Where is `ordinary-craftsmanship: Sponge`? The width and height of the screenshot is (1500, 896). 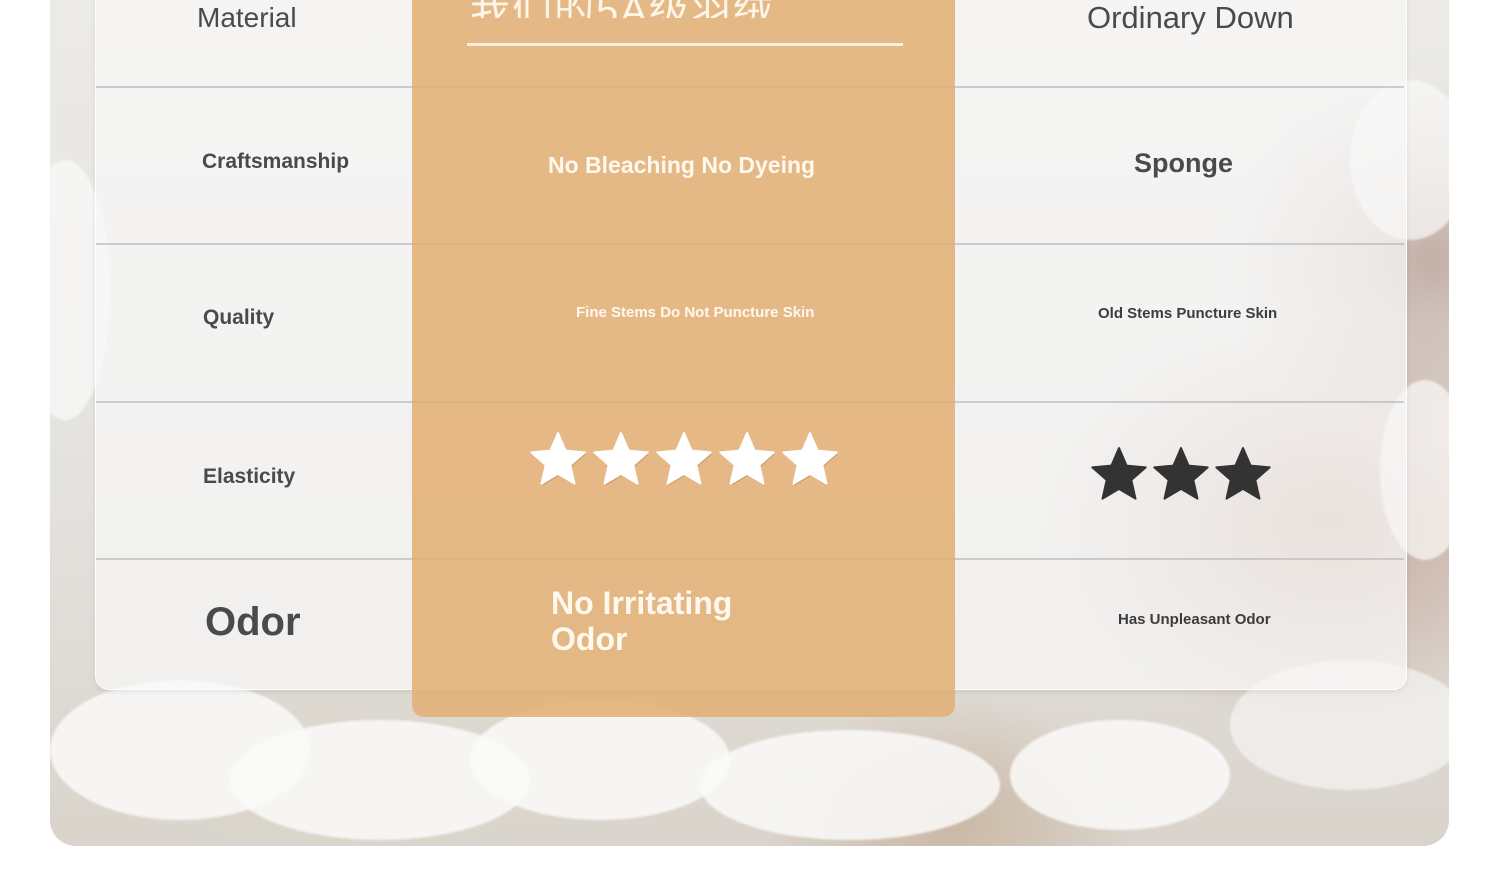 ordinary-craftsmanship: Sponge is located at coordinates (1183, 163).